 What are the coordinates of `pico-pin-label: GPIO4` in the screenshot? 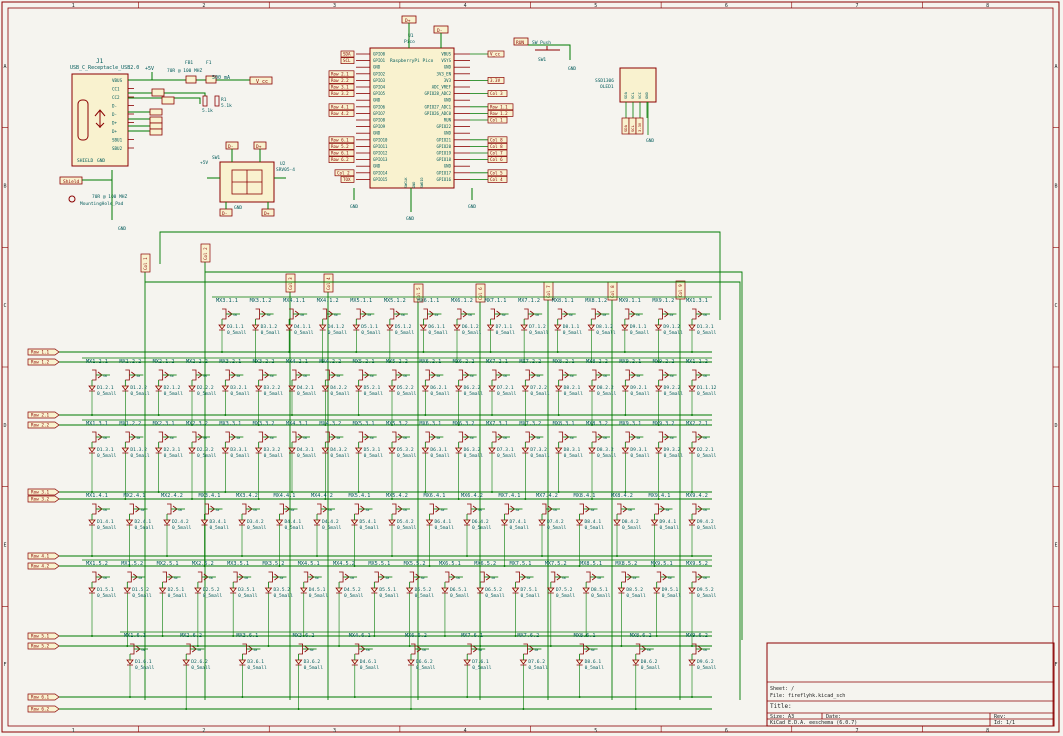 It's located at (379, 87).